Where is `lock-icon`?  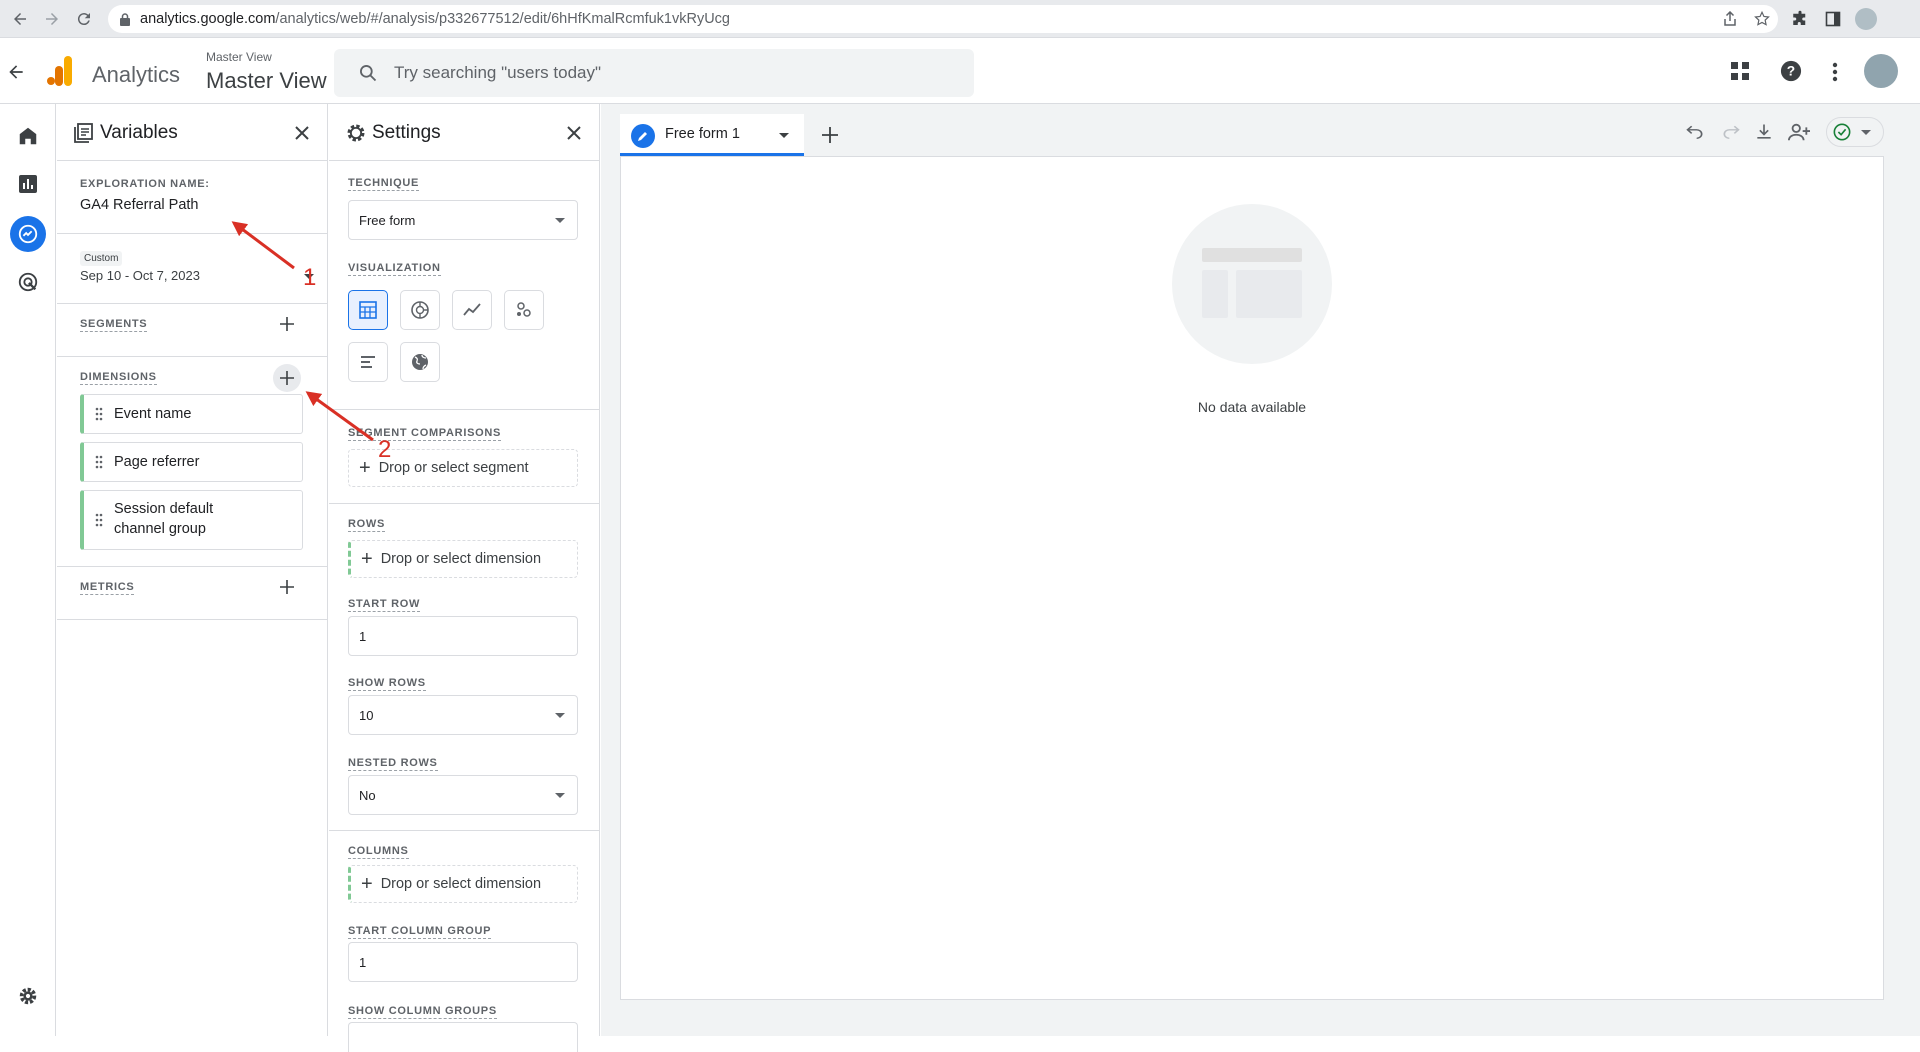 lock-icon is located at coordinates (125, 19).